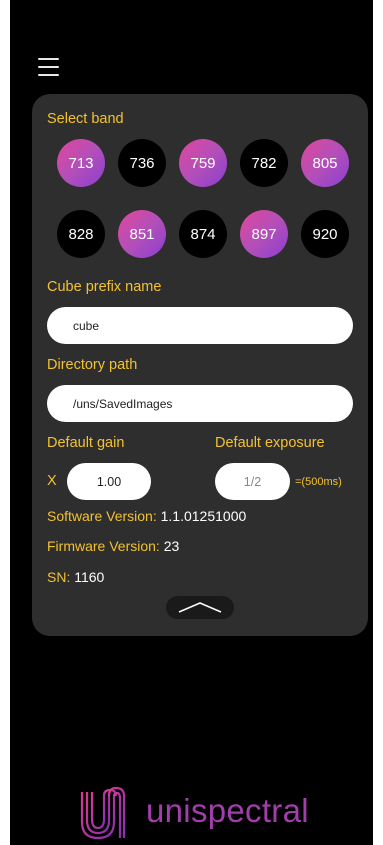 The height and width of the screenshot is (845, 383). What do you see at coordinates (85, 119) in the screenshot?
I see `select-band-label: Select band` at bounding box center [85, 119].